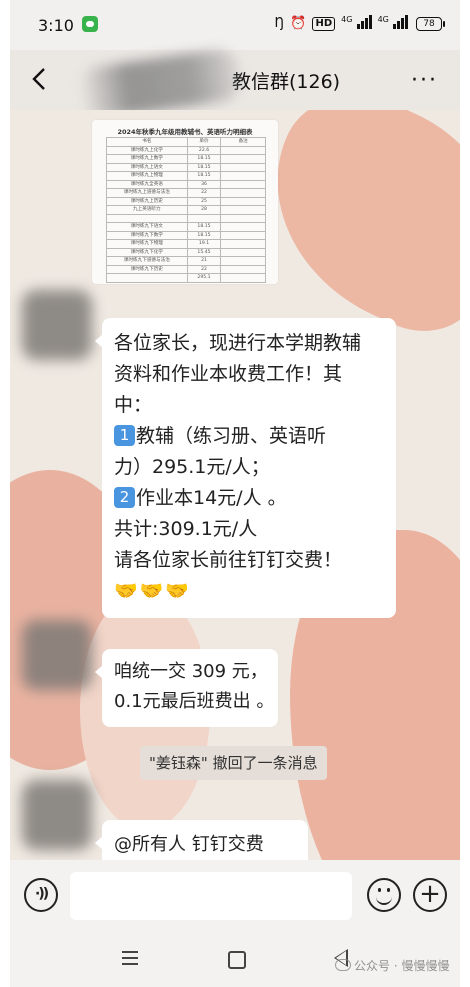 The height and width of the screenshot is (987, 470). I want to click on table-row: 课时练九全英语 36, so click(186, 184).